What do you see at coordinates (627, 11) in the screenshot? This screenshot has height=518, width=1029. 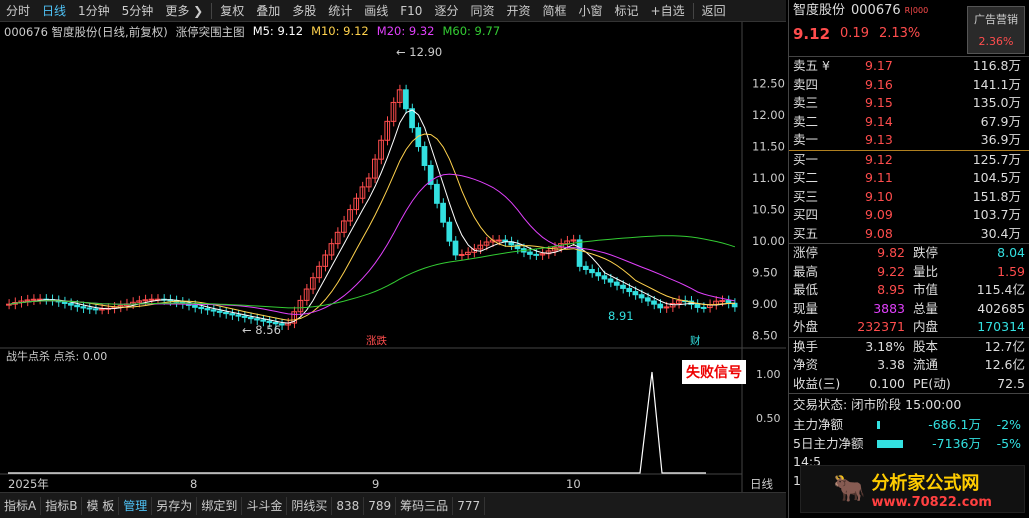 I see `tab-16: 标记` at bounding box center [627, 11].